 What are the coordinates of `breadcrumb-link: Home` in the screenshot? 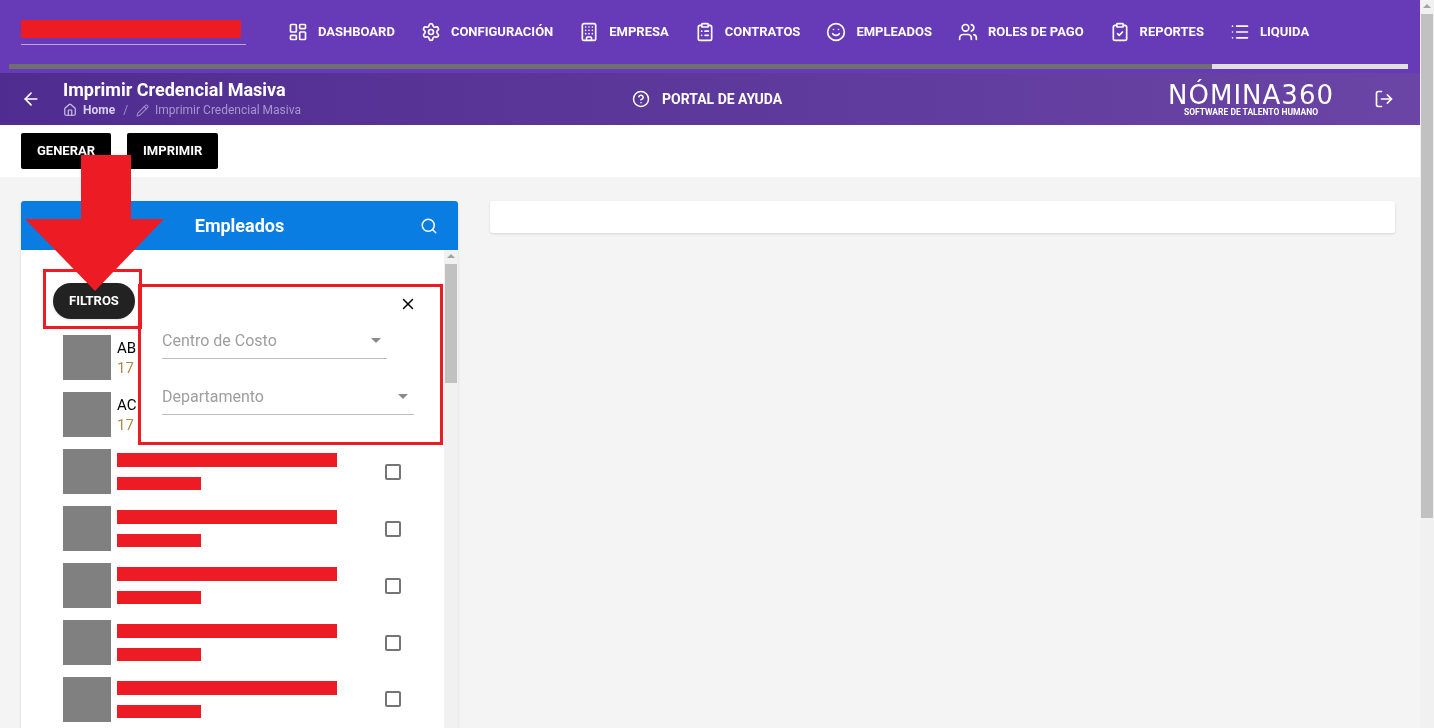 It's located at (99, 110).